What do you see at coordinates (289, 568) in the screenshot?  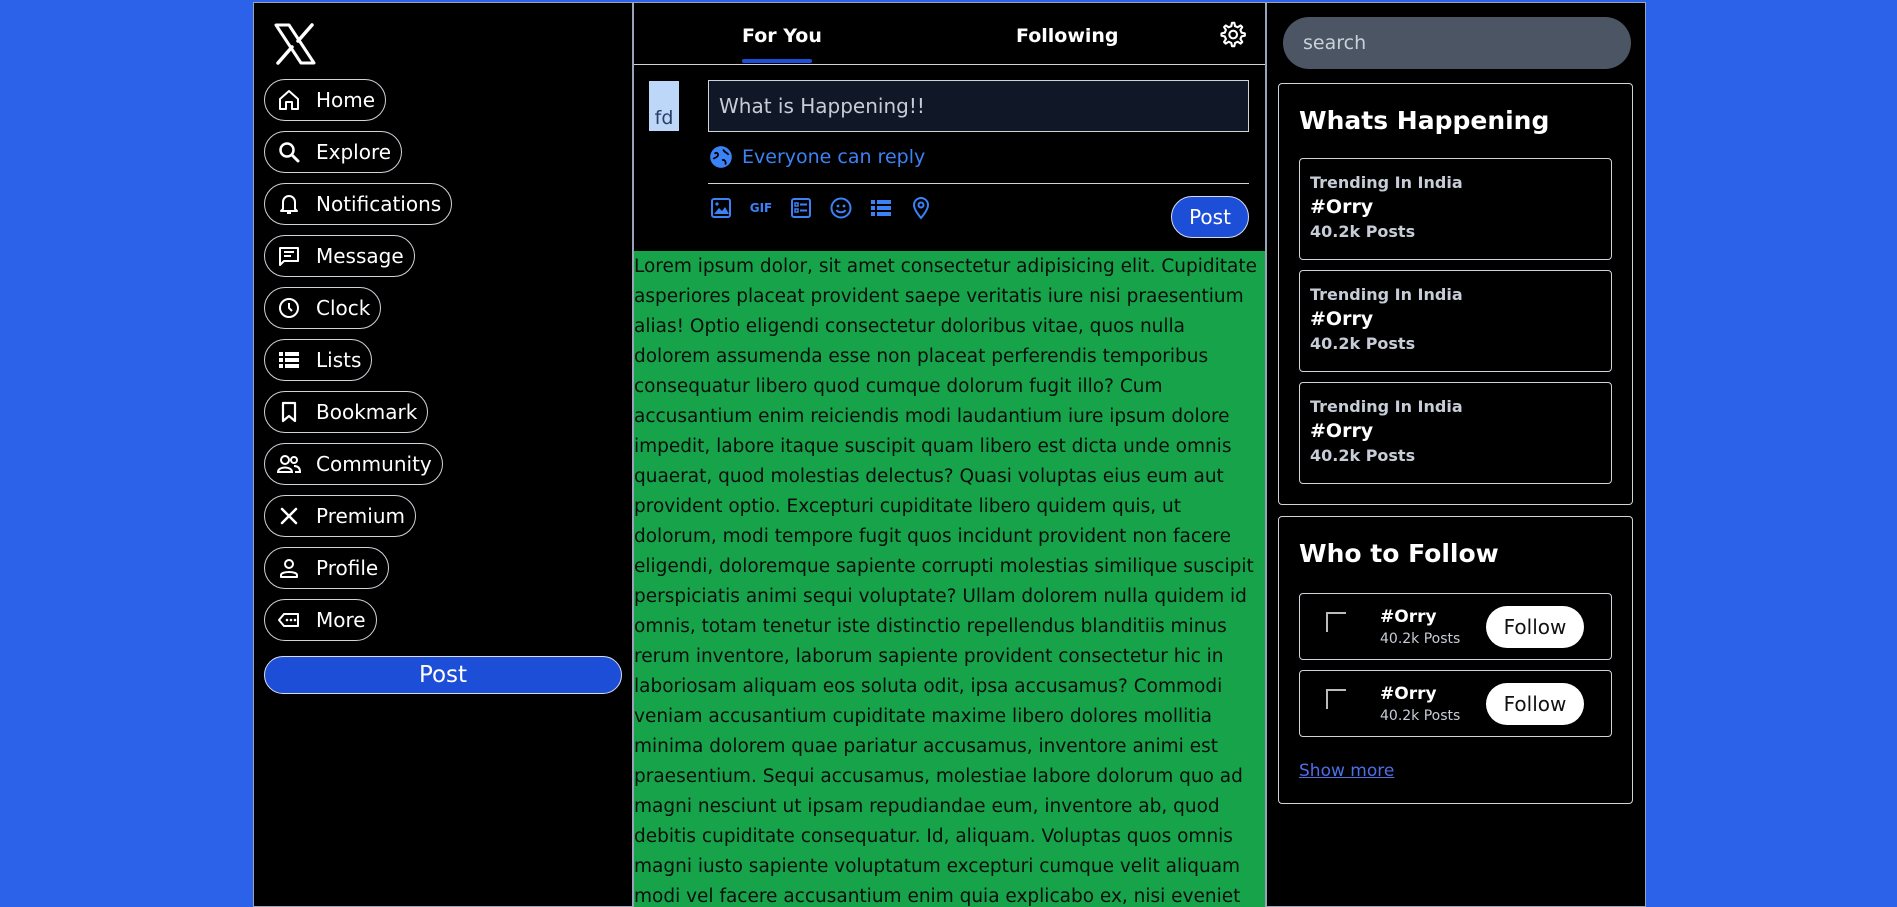 I see `profile-icon` at bounding box center [289, 568].